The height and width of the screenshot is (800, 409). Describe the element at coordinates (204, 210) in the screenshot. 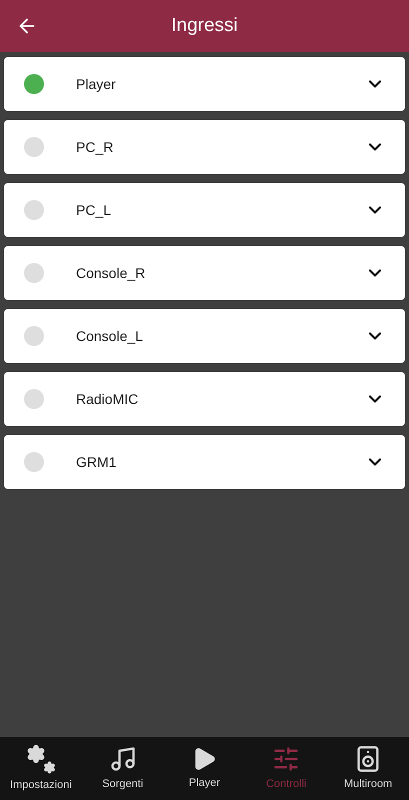

I see `input-row: PC_L` at that location.